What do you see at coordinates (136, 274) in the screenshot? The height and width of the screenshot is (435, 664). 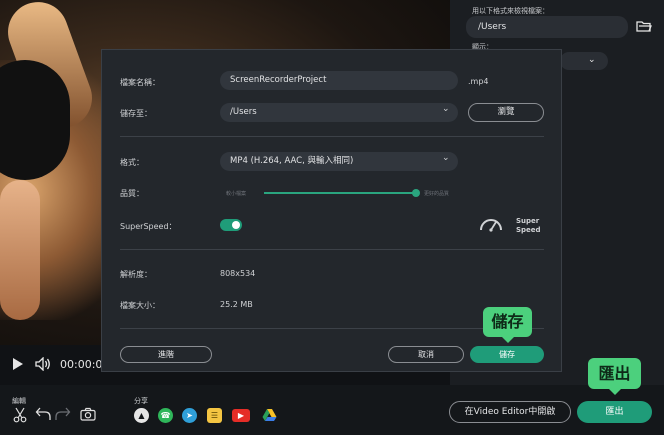 I see `resolution-label: 解析度：` at bounding box center [136, 274].